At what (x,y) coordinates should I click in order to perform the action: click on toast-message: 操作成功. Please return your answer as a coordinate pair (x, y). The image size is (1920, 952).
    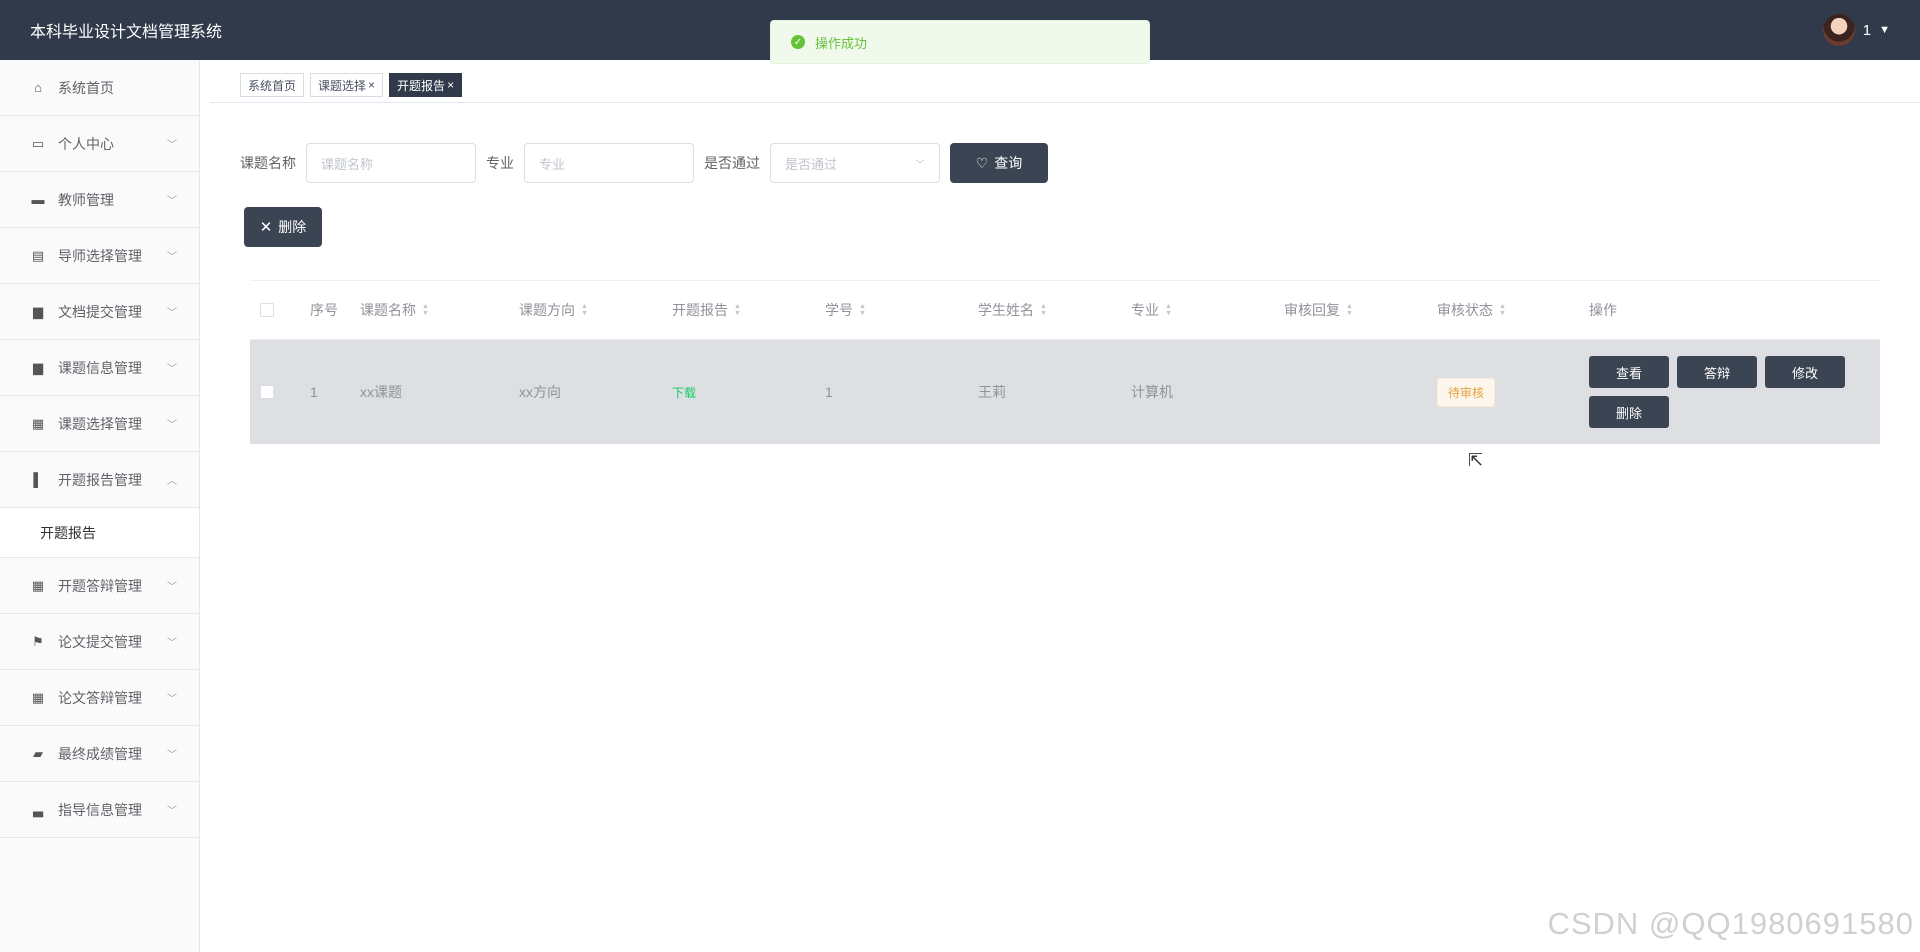
    Looking at the image, I should click on (841, 43).